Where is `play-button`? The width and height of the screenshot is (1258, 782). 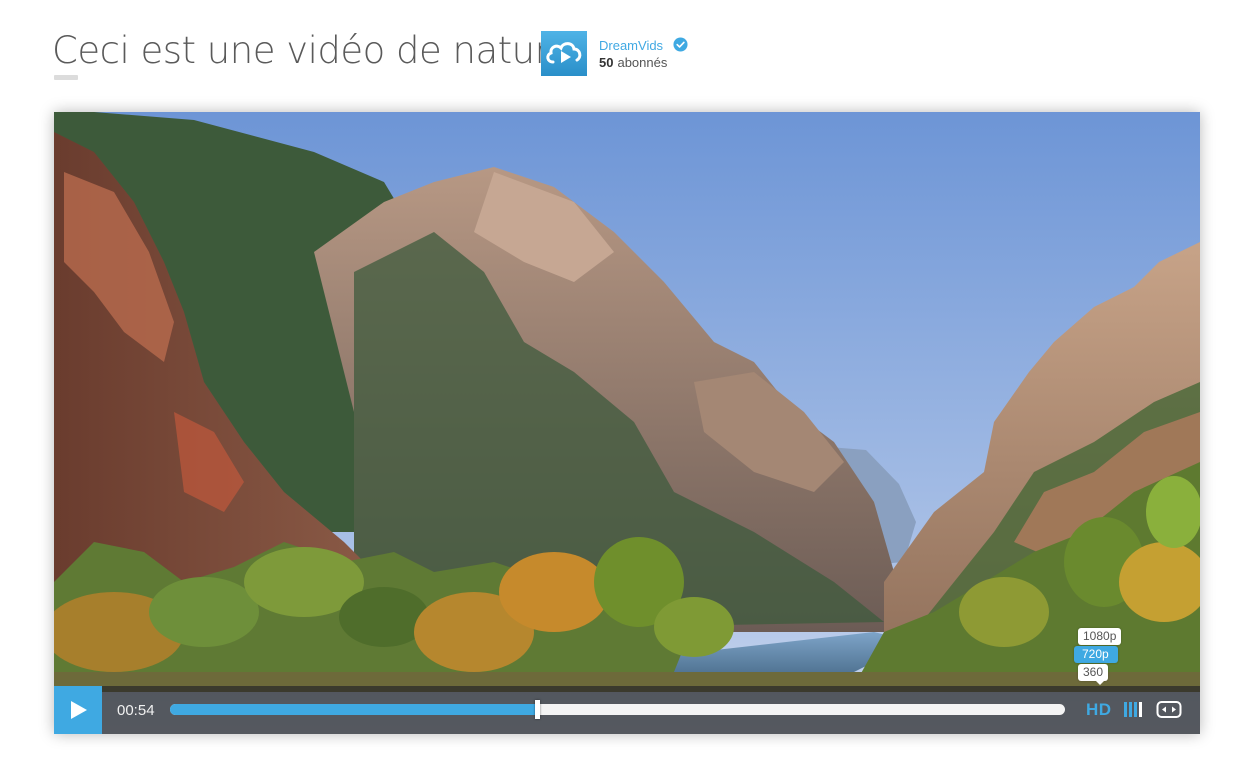 play-button is located at coordinates (78, 710).